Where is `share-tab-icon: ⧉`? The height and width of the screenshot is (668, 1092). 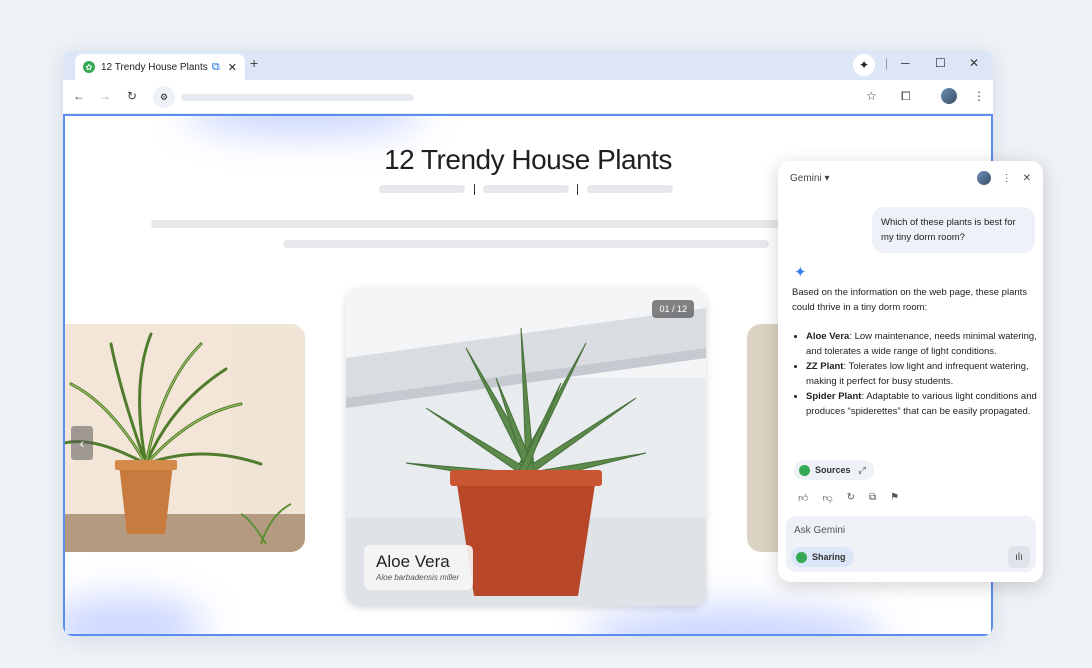 share-tab-icon: ⧉ is located at coordinates (216, 67).